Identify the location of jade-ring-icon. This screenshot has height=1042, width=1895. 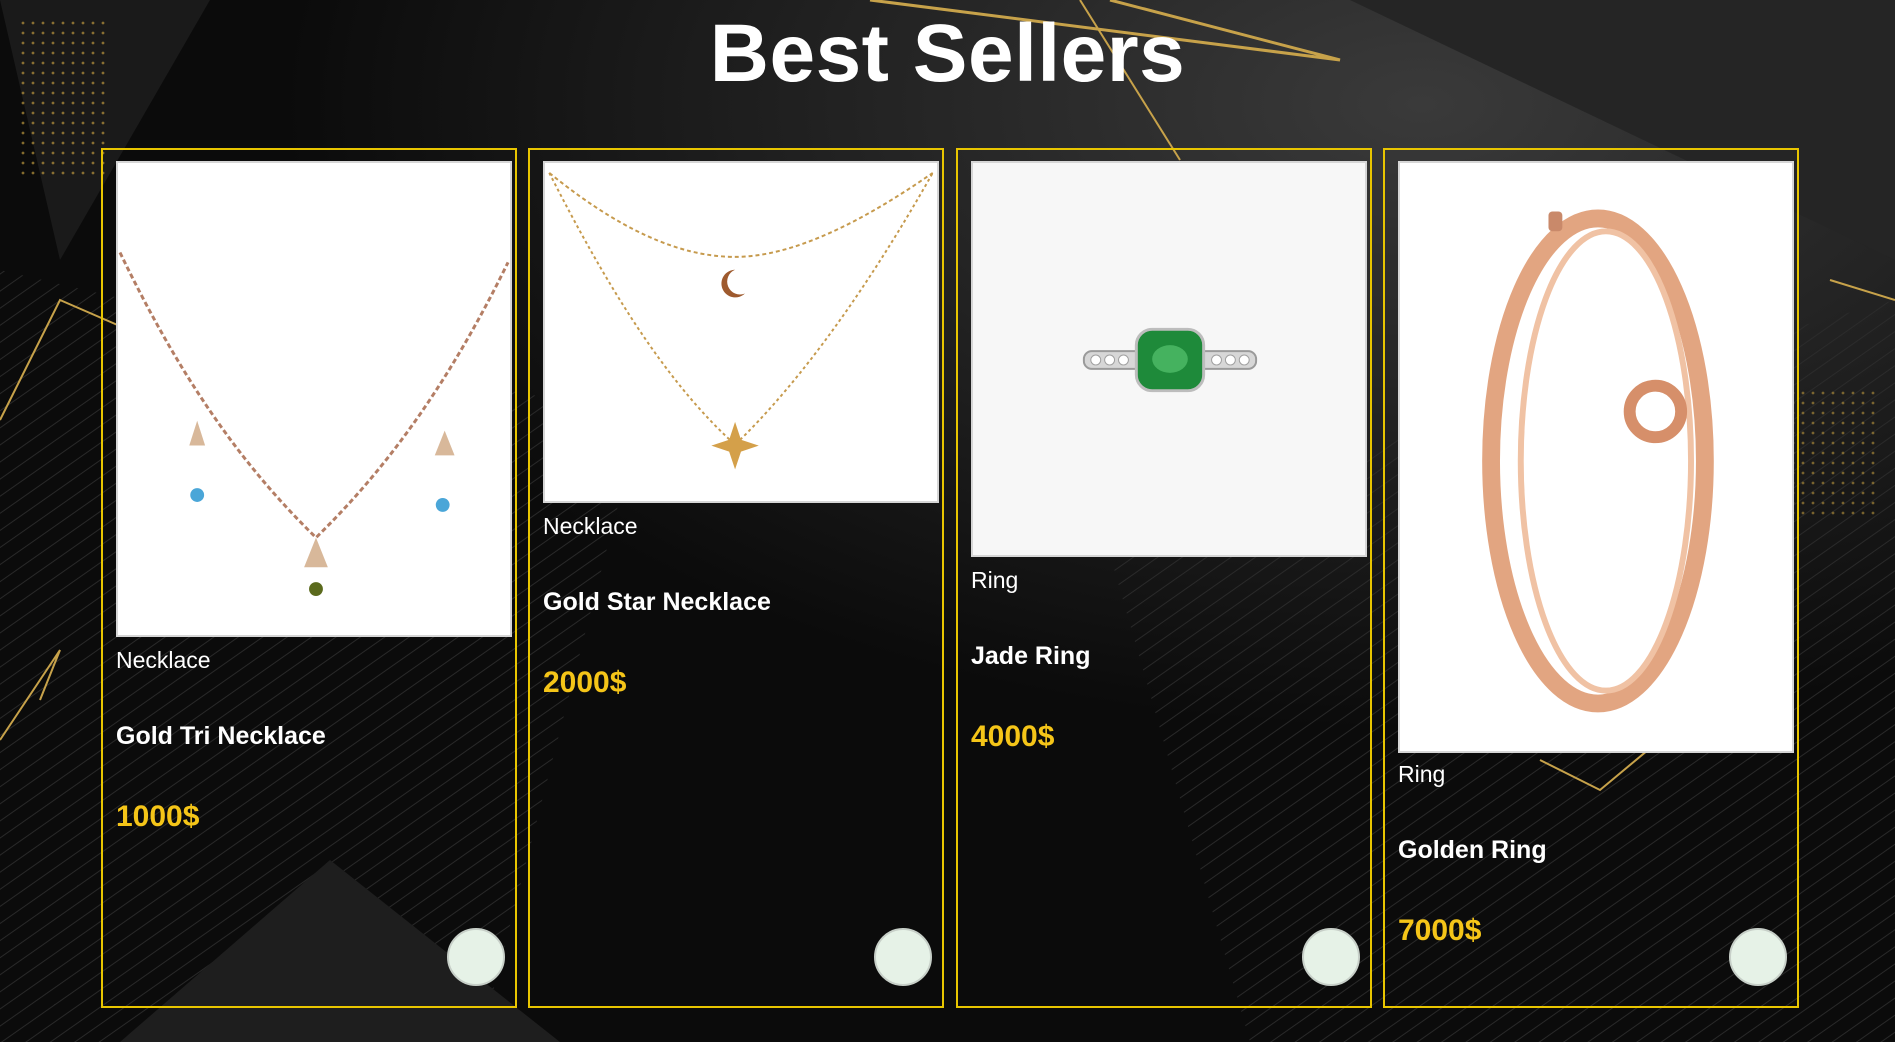
(1170, 360).